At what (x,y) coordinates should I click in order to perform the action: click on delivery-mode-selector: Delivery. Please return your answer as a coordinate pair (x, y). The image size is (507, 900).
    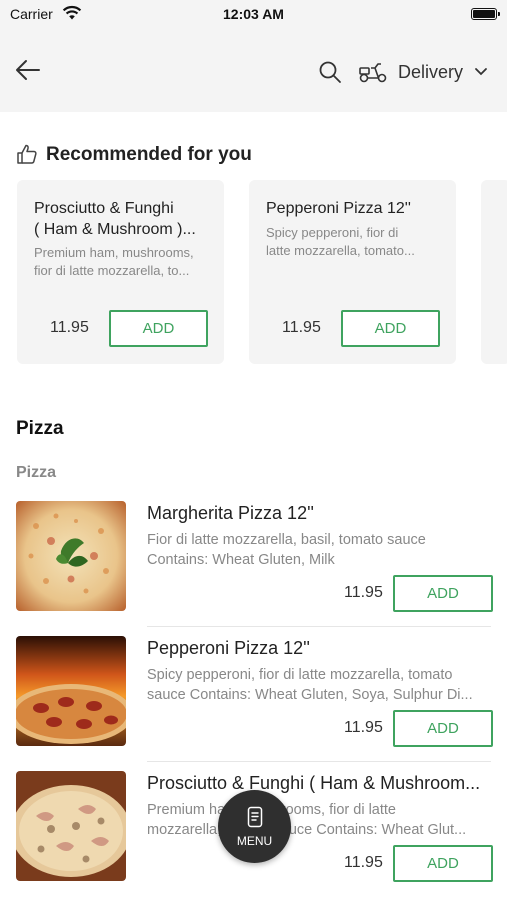
    Looking at the image, I should click on (430, 72).